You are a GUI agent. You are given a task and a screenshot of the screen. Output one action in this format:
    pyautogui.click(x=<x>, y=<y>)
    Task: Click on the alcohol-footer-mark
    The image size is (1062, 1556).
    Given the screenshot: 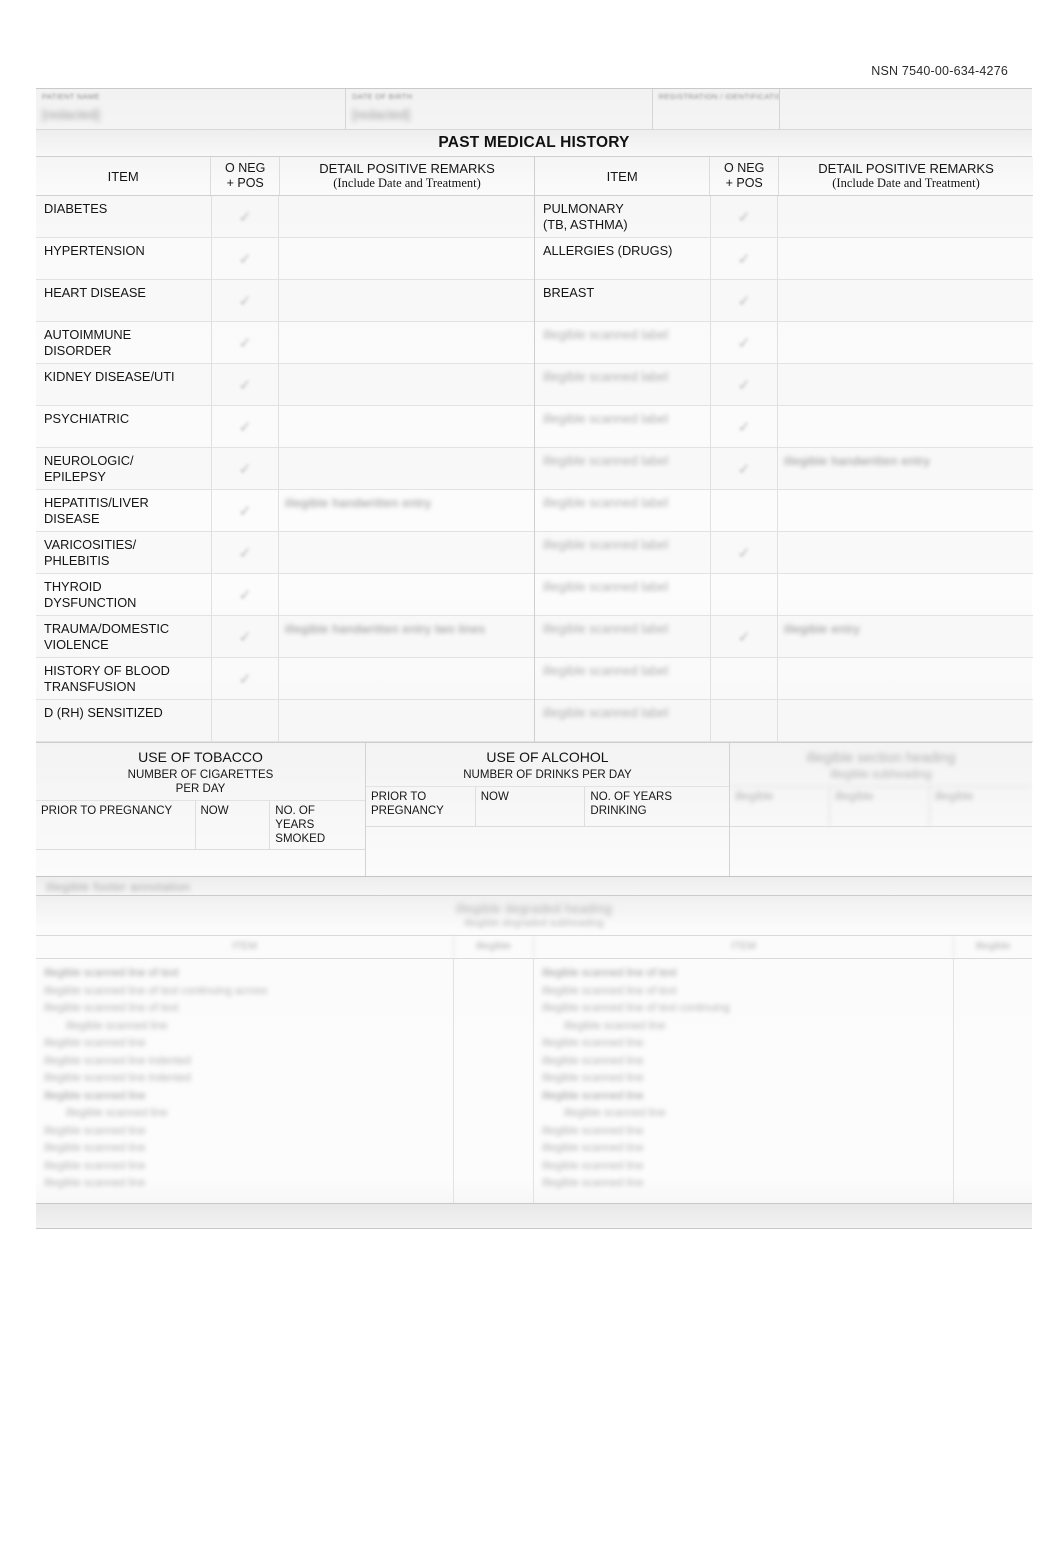 What is the action you would take?
    pyautogui.click(x=547, y=838)
    